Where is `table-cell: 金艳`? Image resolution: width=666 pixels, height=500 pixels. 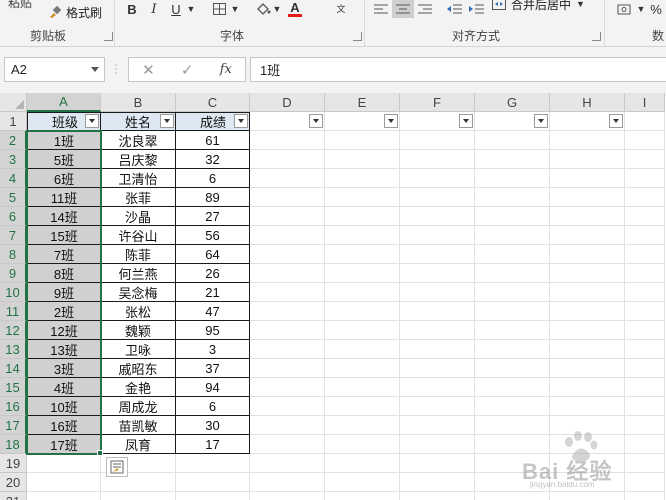 table-cell: 金艳 is located at coordinates (138, 387).